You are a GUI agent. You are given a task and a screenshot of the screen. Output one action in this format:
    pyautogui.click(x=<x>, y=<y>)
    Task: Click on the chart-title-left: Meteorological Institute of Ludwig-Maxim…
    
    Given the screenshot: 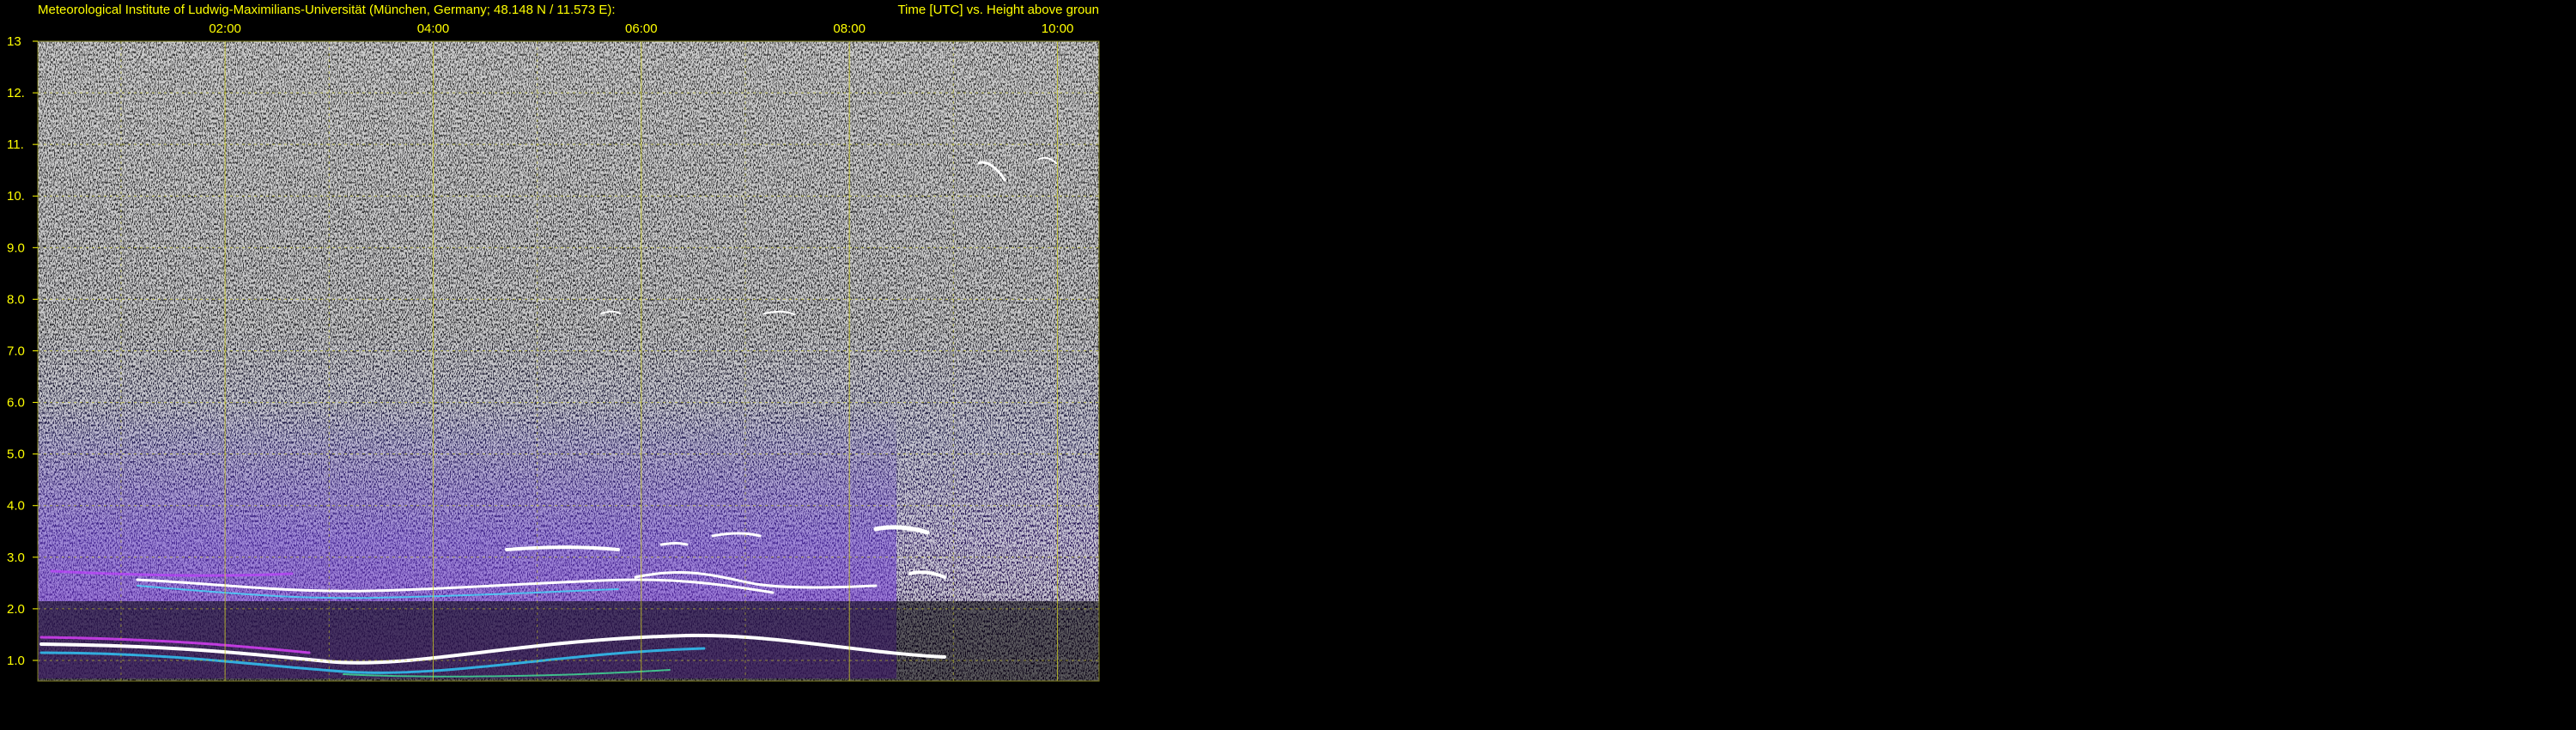 What is the action you would take?
    pyautogui.click(x=327, y=10)
    